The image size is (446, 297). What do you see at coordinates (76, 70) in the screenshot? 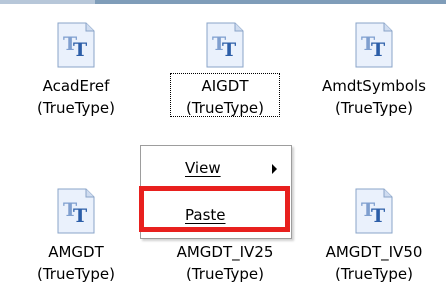
I see `font-item-acaderef: T T AcadEref (TrueType)` at bounding box center [76, 70].